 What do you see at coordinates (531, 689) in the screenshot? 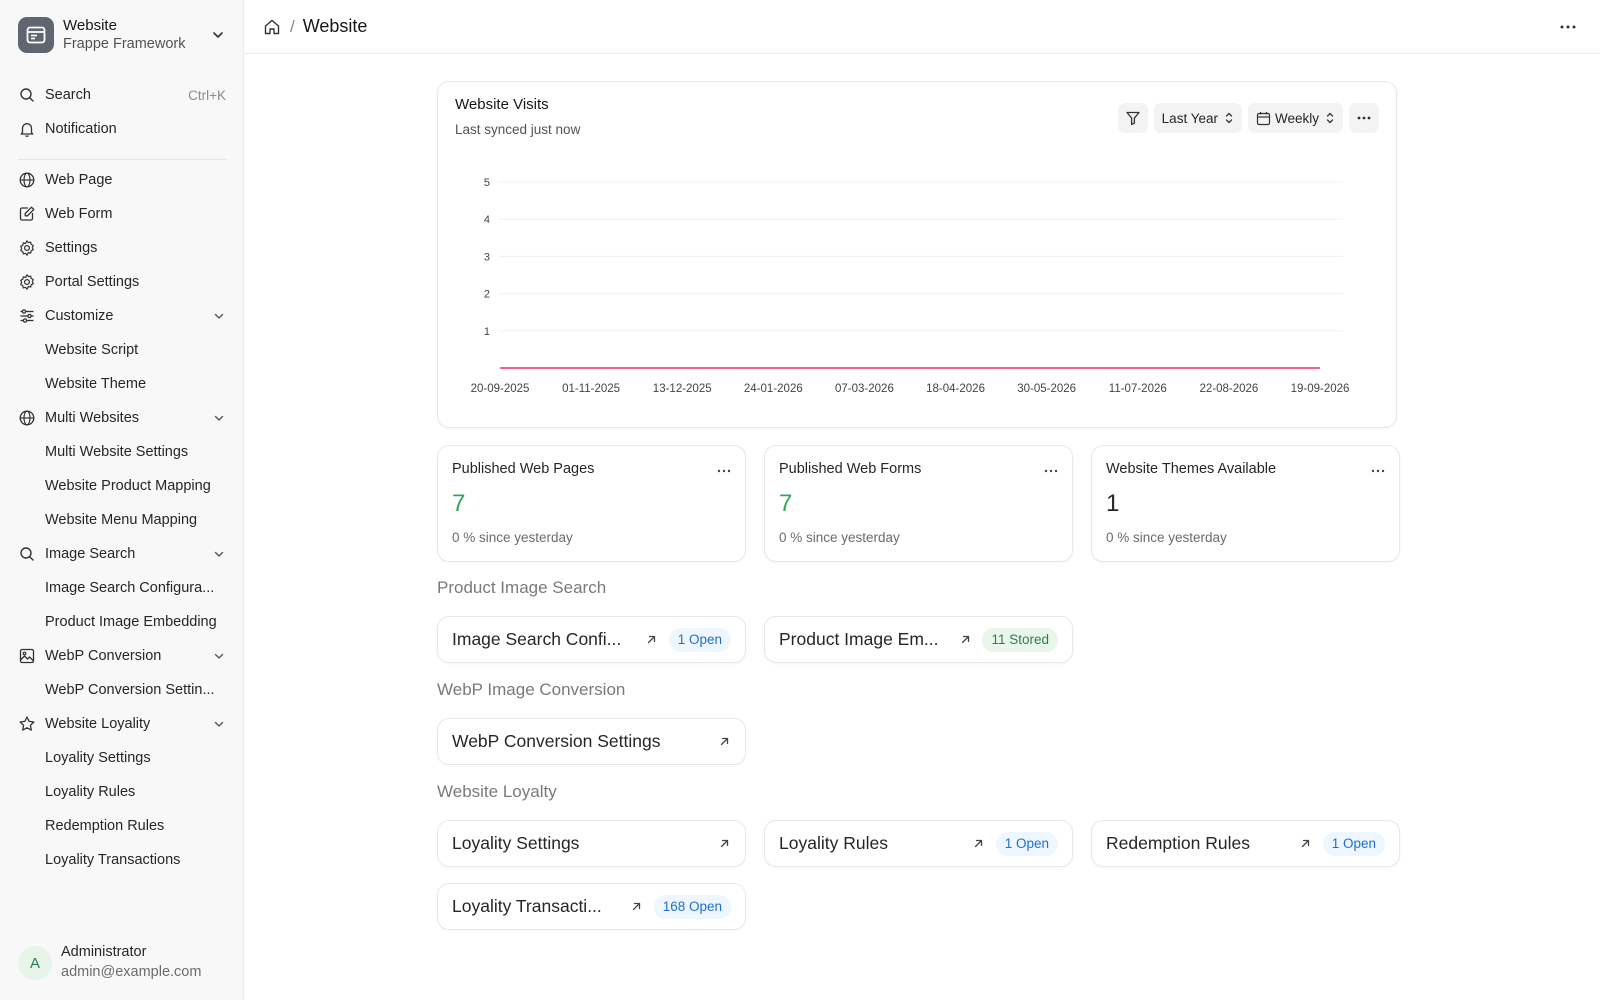
I see `section-title-webp-image-conversion: WebP Image Conversion` at bounding box center [531, 689].